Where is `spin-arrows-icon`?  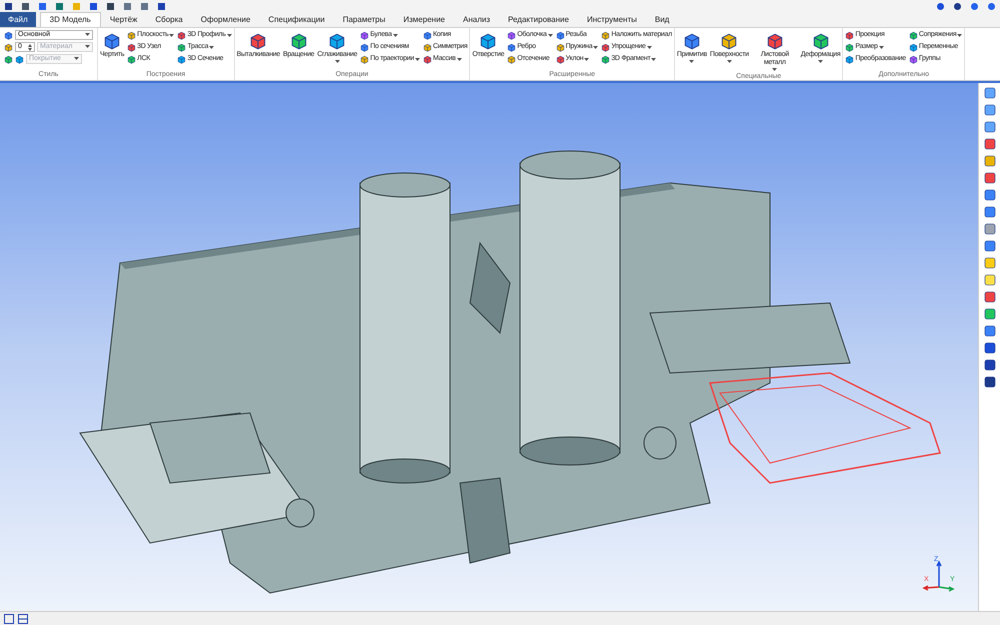
spin-arrows-icon is located at coordinates (30, 47).